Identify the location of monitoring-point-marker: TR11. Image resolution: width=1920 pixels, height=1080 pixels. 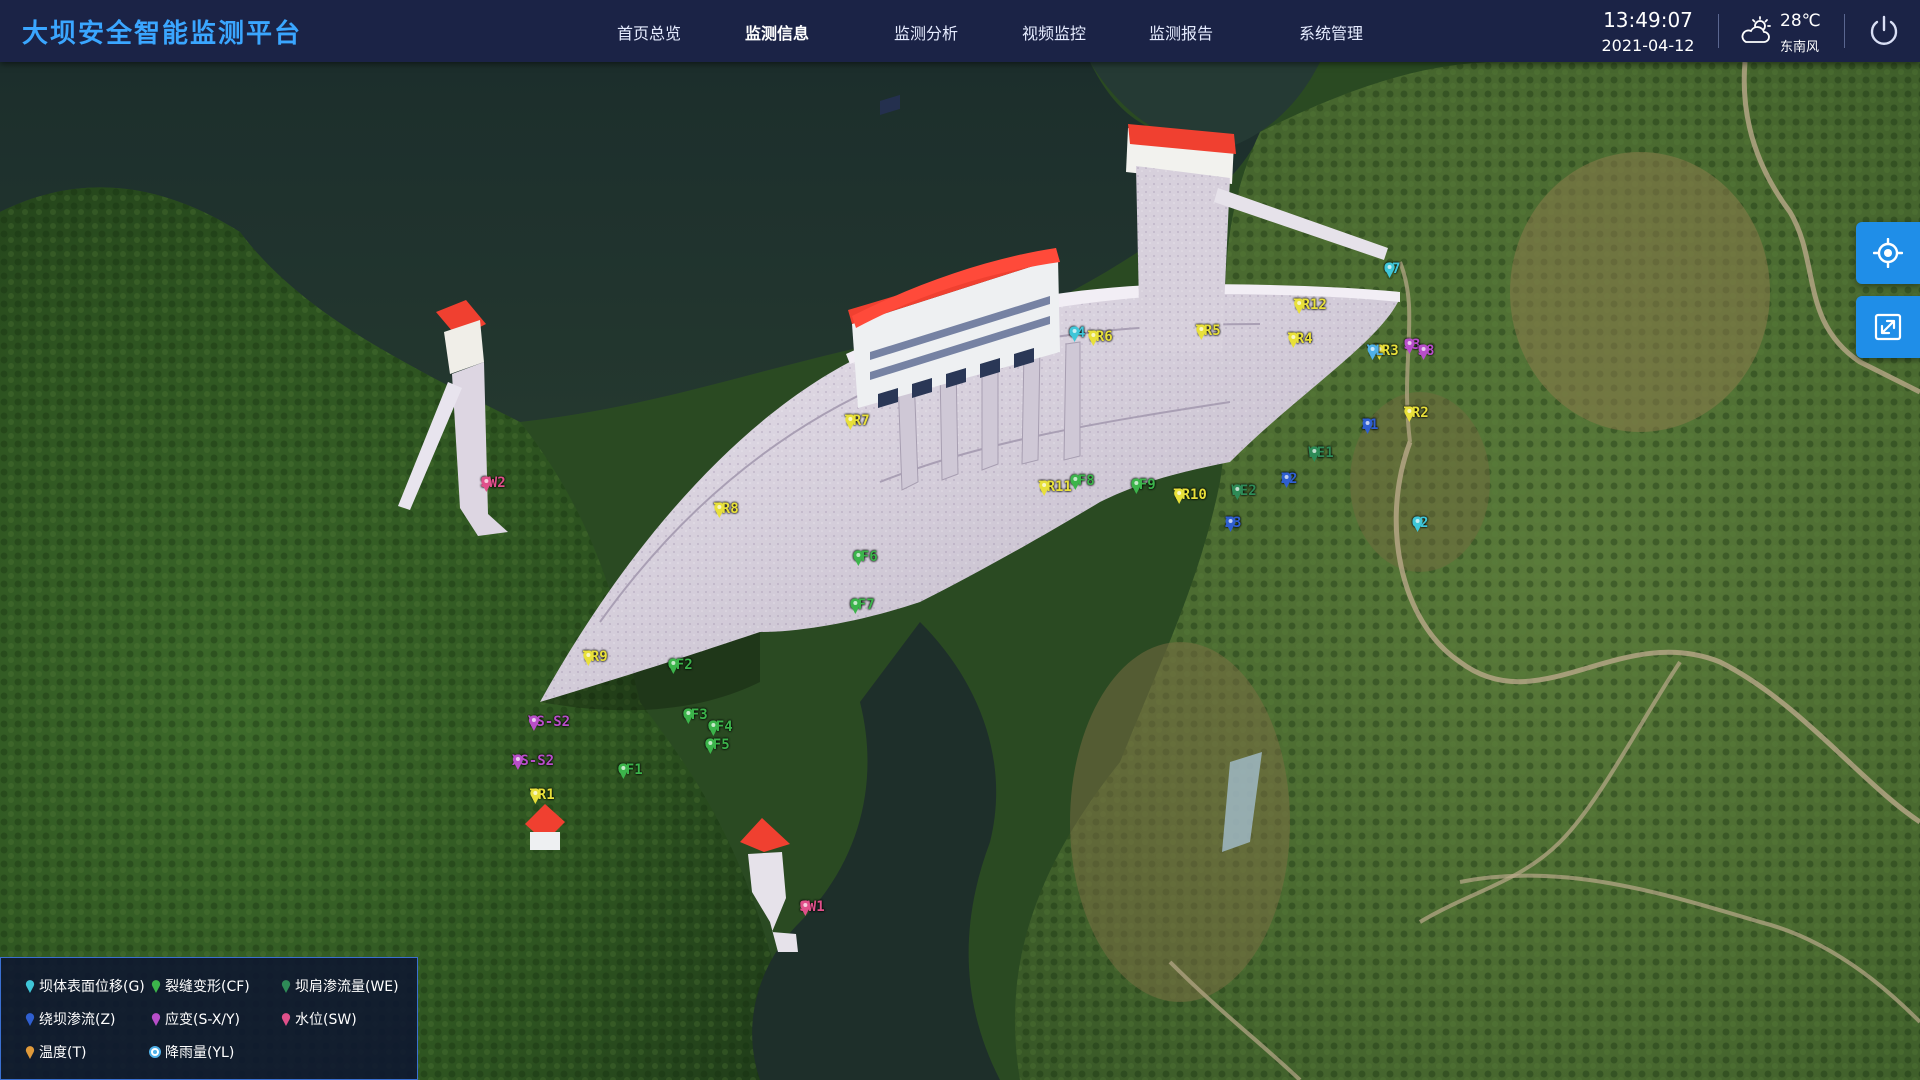
(1055, 487).